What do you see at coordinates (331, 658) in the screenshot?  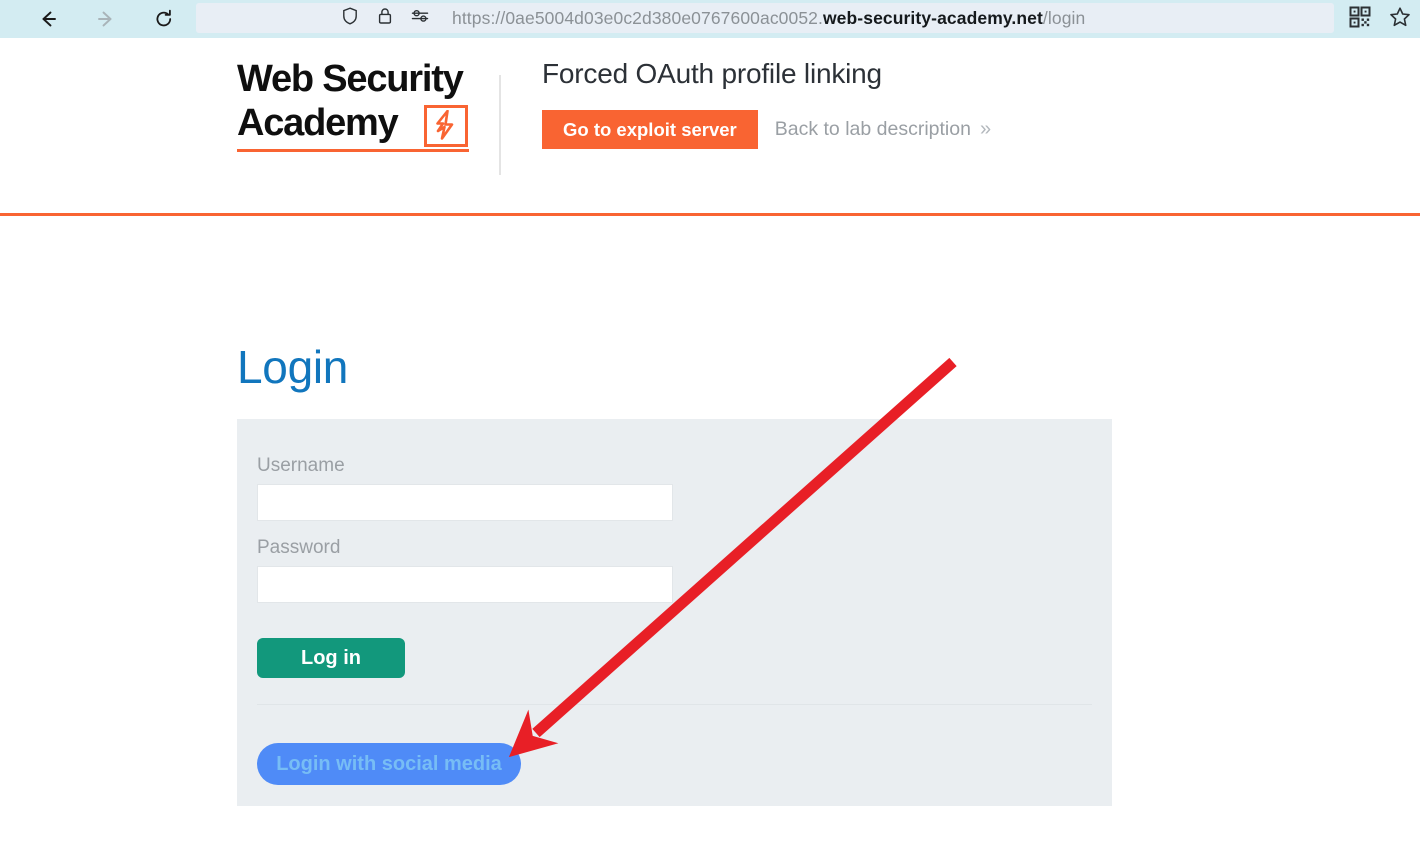 I see `log-in-button: Log in` at bounding box center [331, 658].